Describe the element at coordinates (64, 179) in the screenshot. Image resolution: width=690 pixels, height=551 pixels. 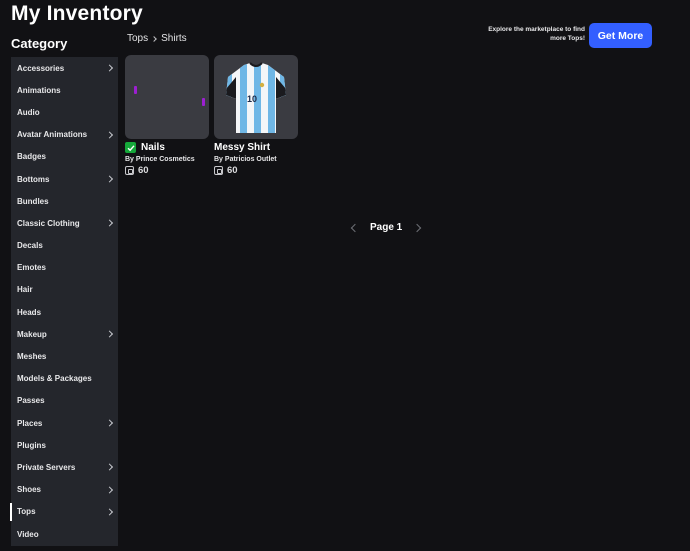
I see `sidebar-item-bottoms: Bottoms` at that location.